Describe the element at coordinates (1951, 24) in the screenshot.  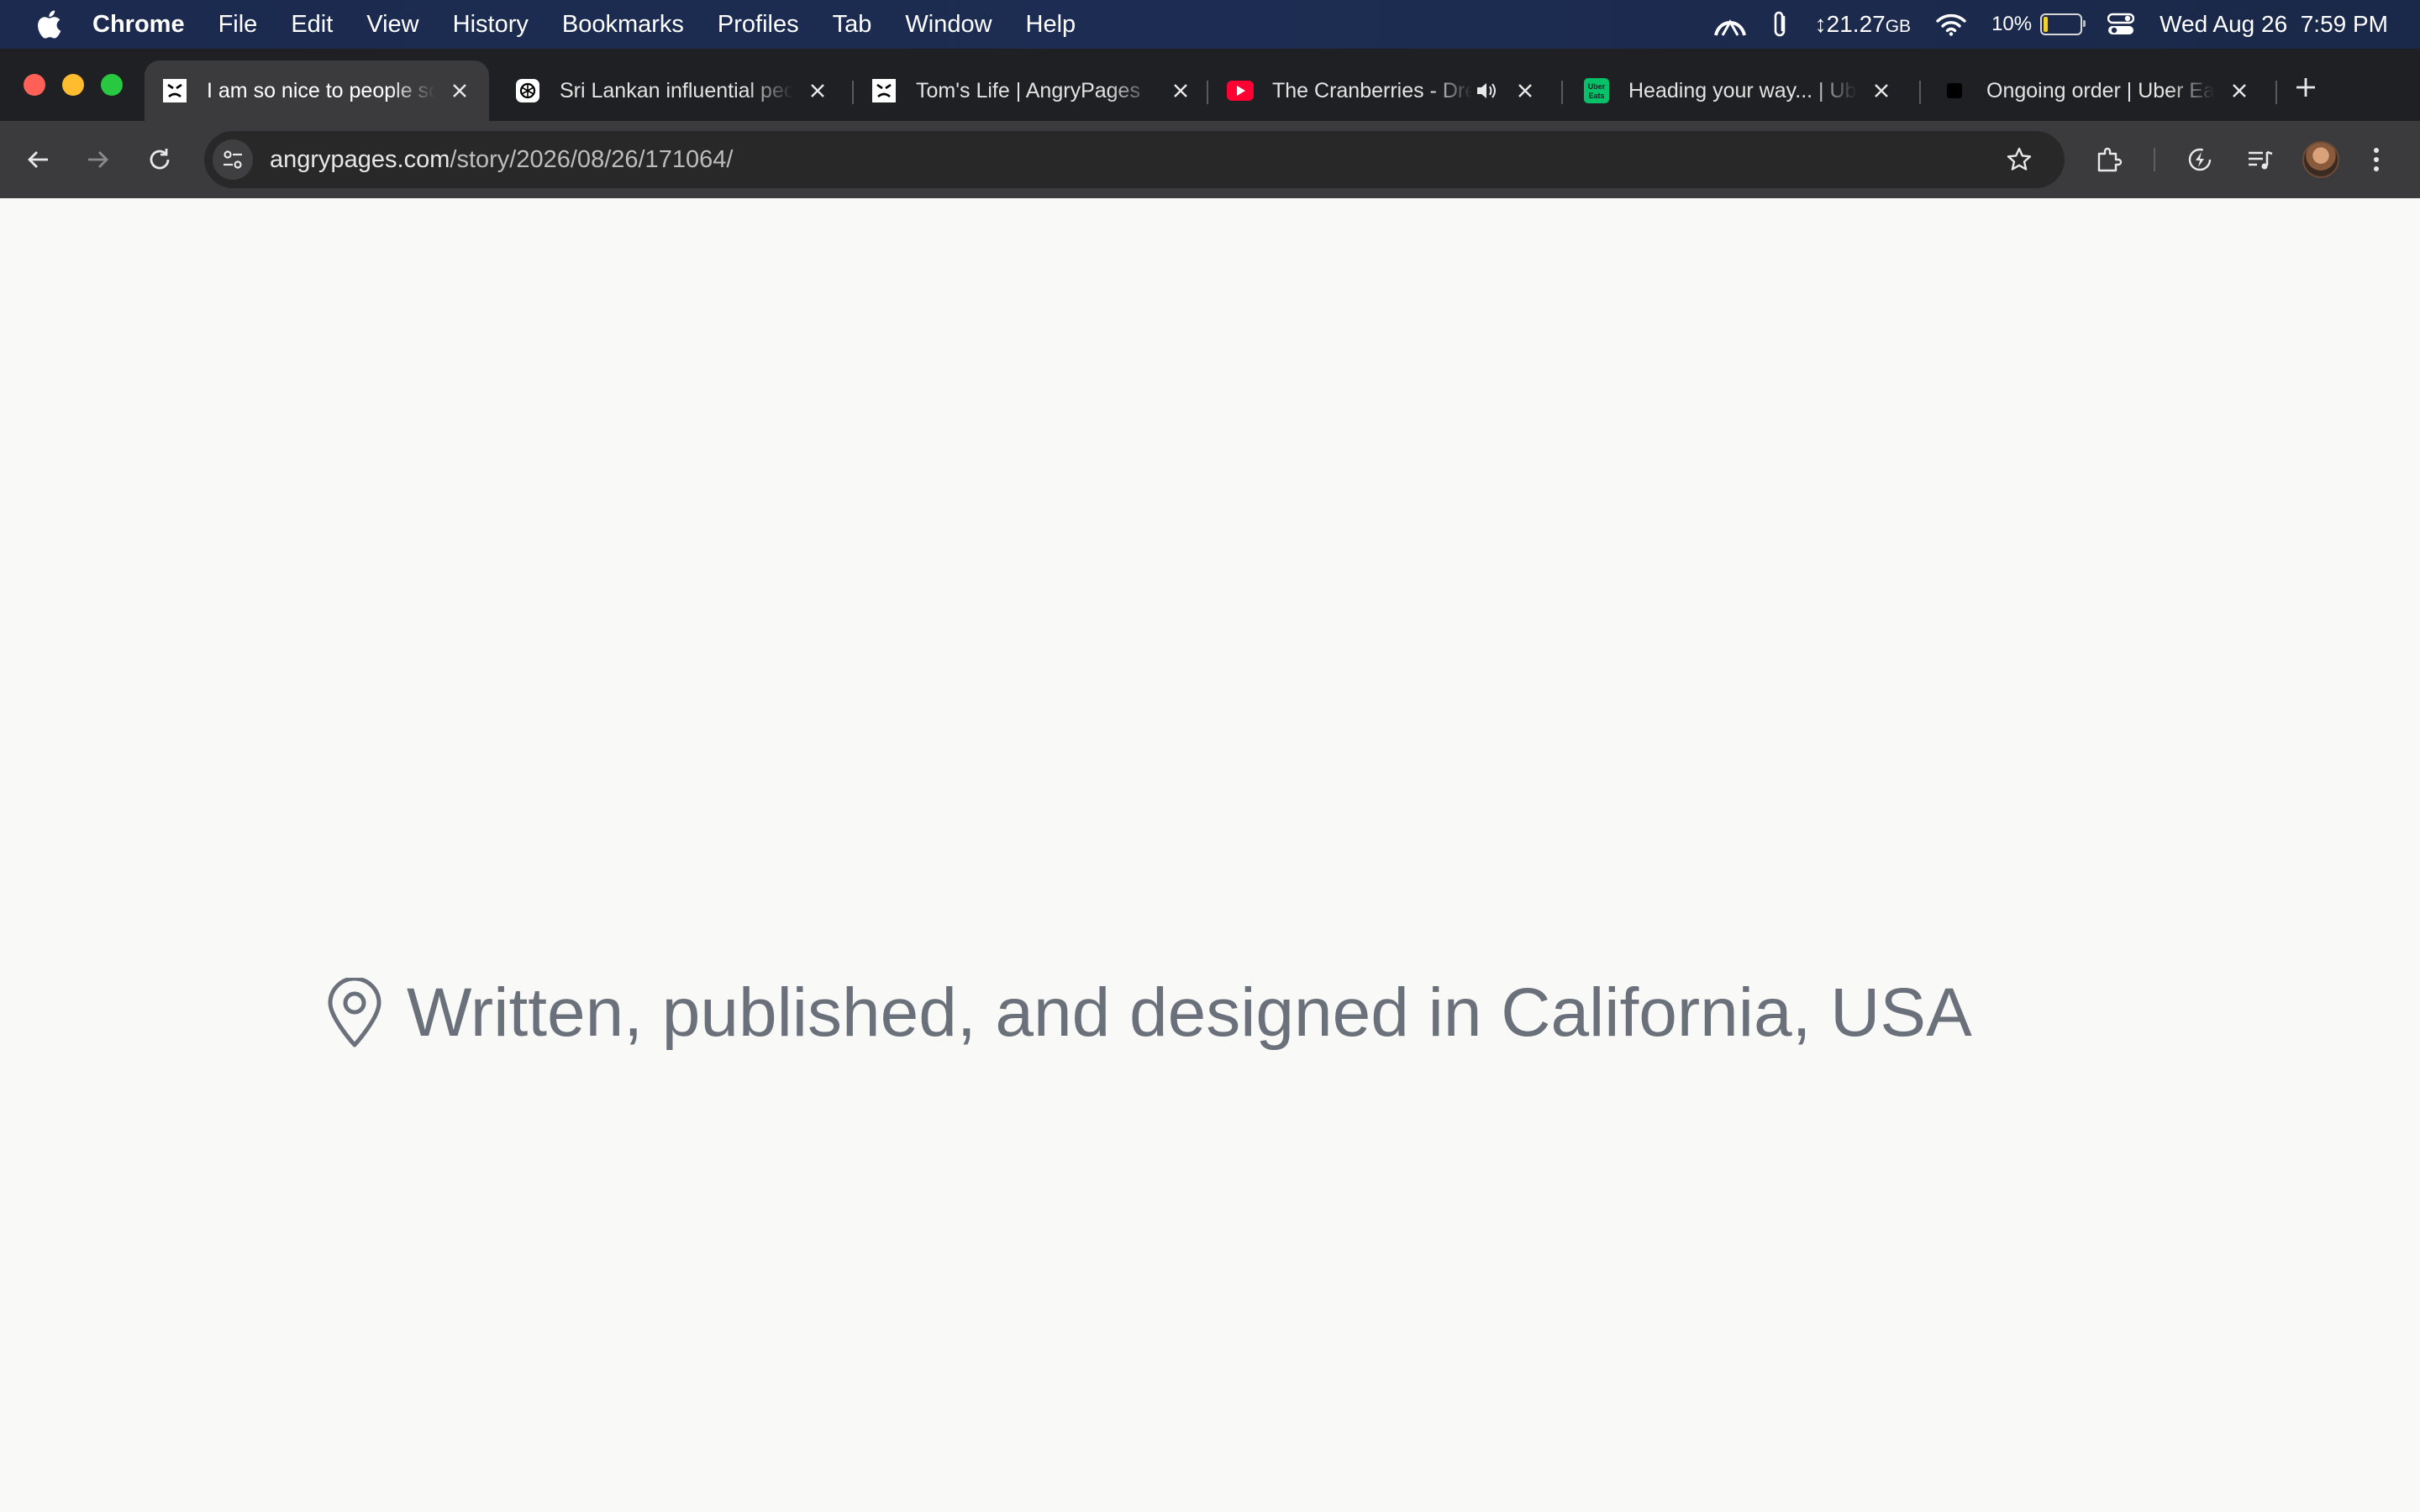
I see `wifi-icon` at that location.